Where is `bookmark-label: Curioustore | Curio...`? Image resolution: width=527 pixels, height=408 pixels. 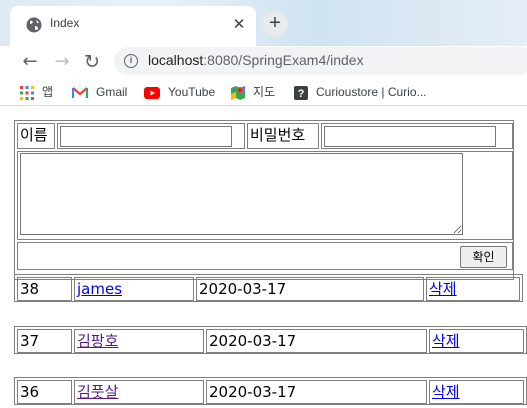
bookmark-label: Curioustore | Curio... is located at coordinates (371, 92).